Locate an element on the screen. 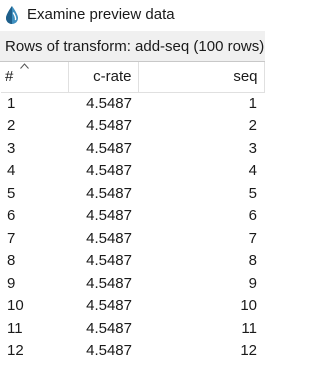  row-index-cell: 5 is located at coordinates (11, 193).